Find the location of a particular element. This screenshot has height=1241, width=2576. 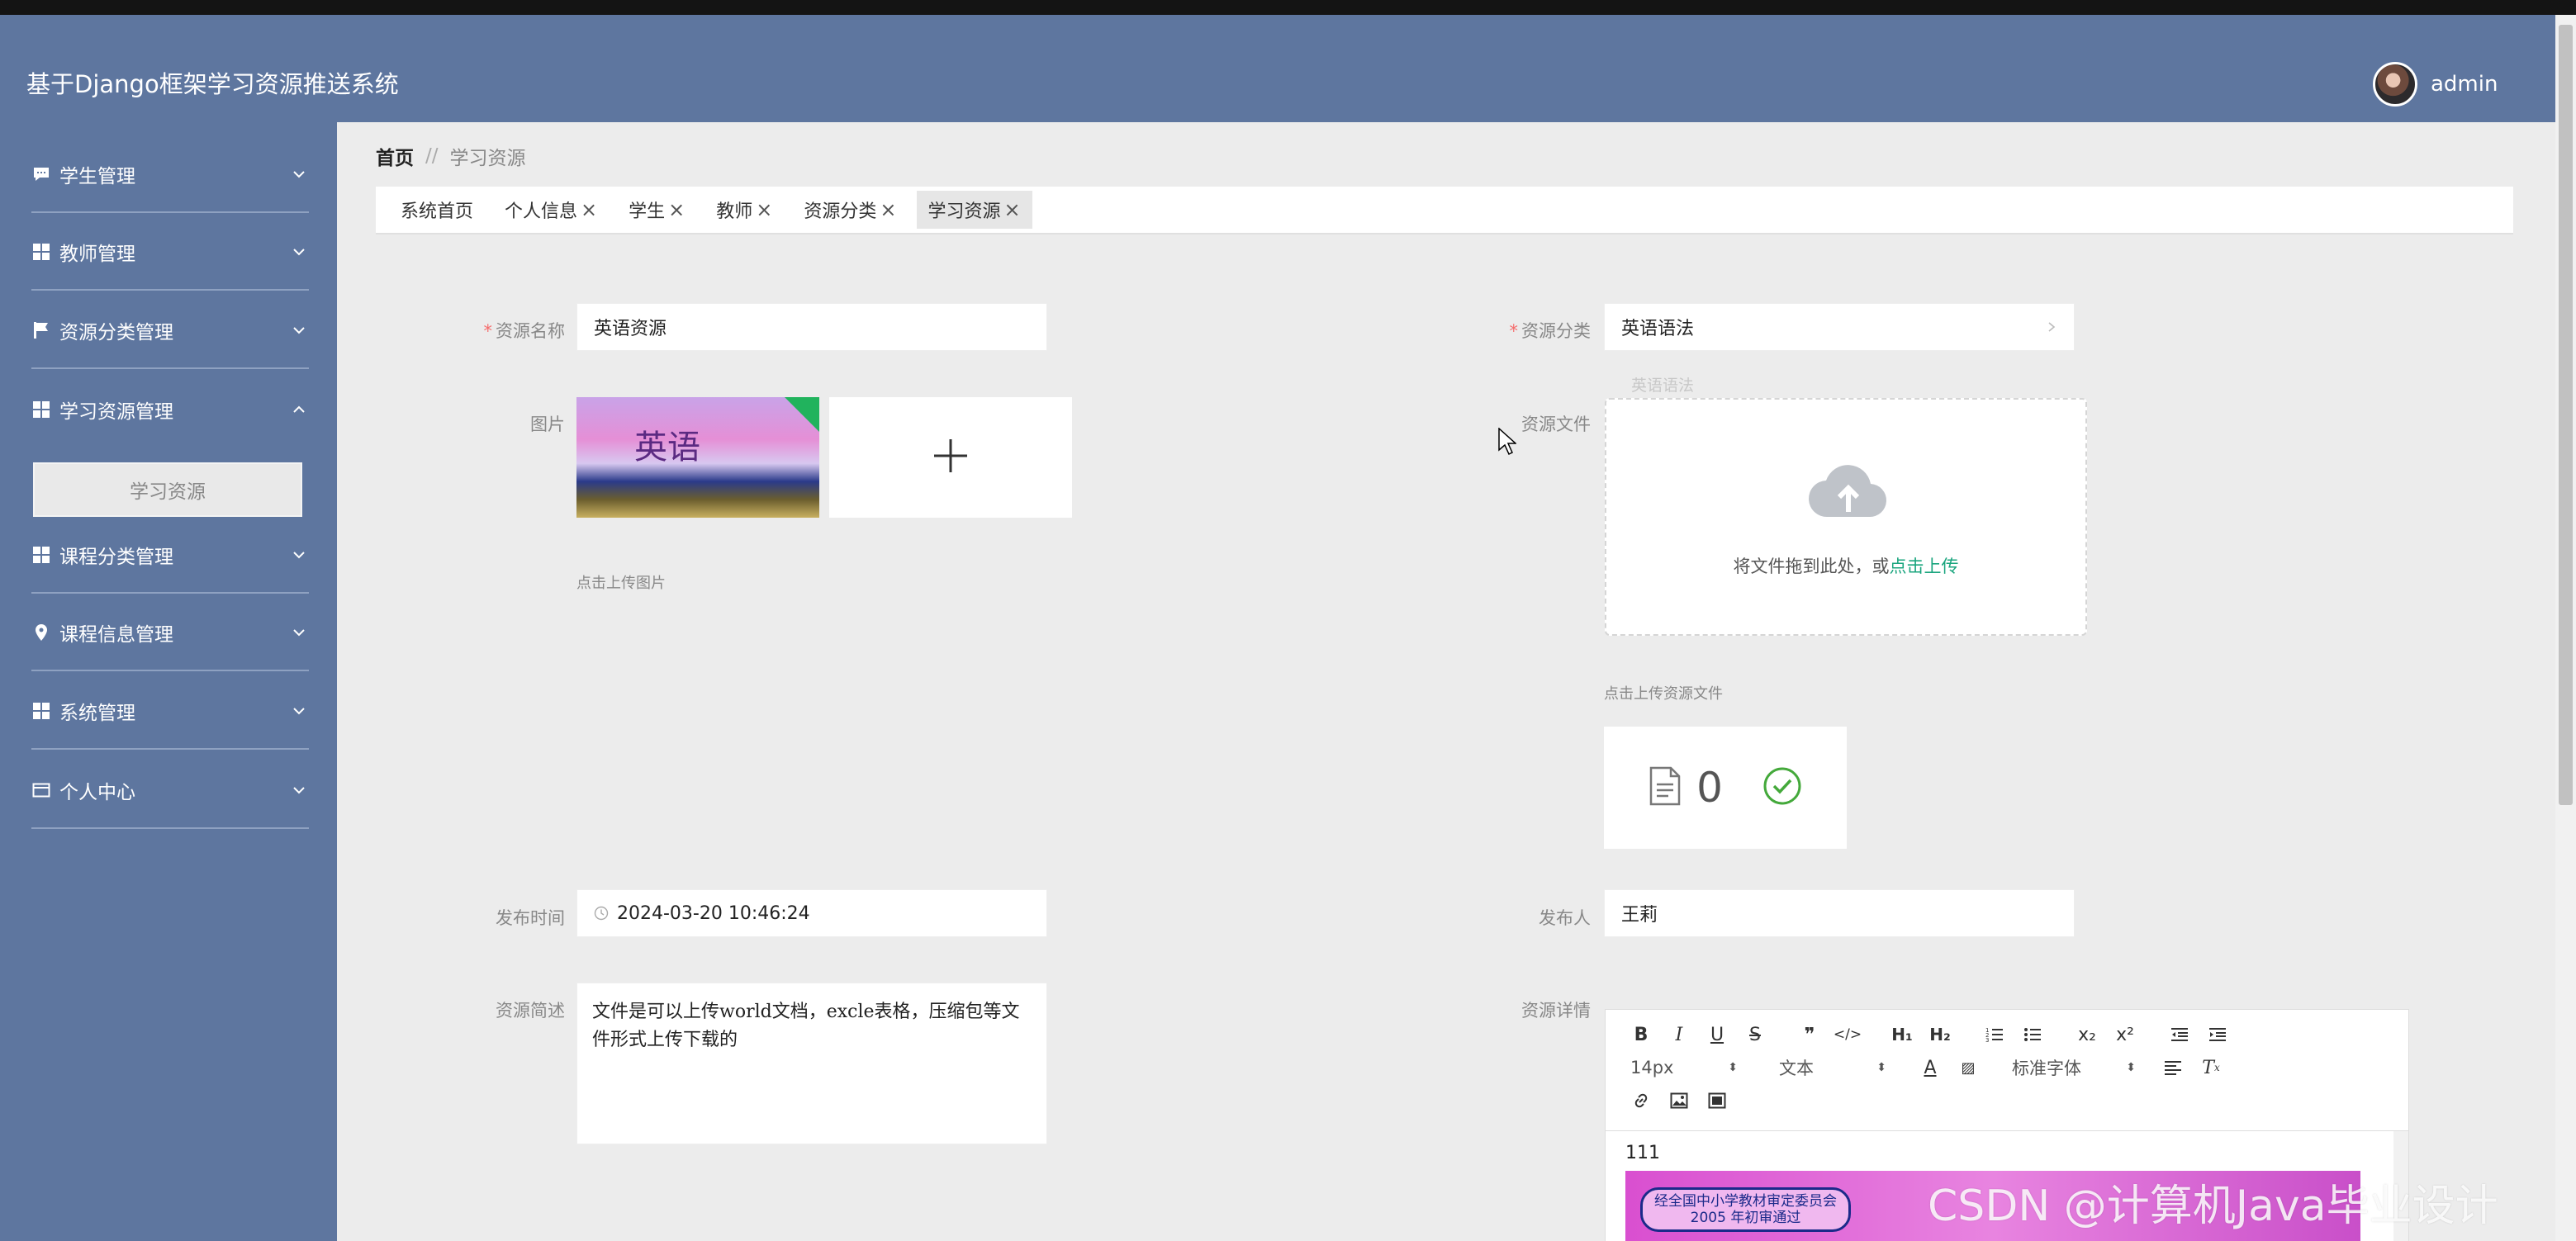

sidebar-item-label: 系统管理 is located at coordinates (97, 713).